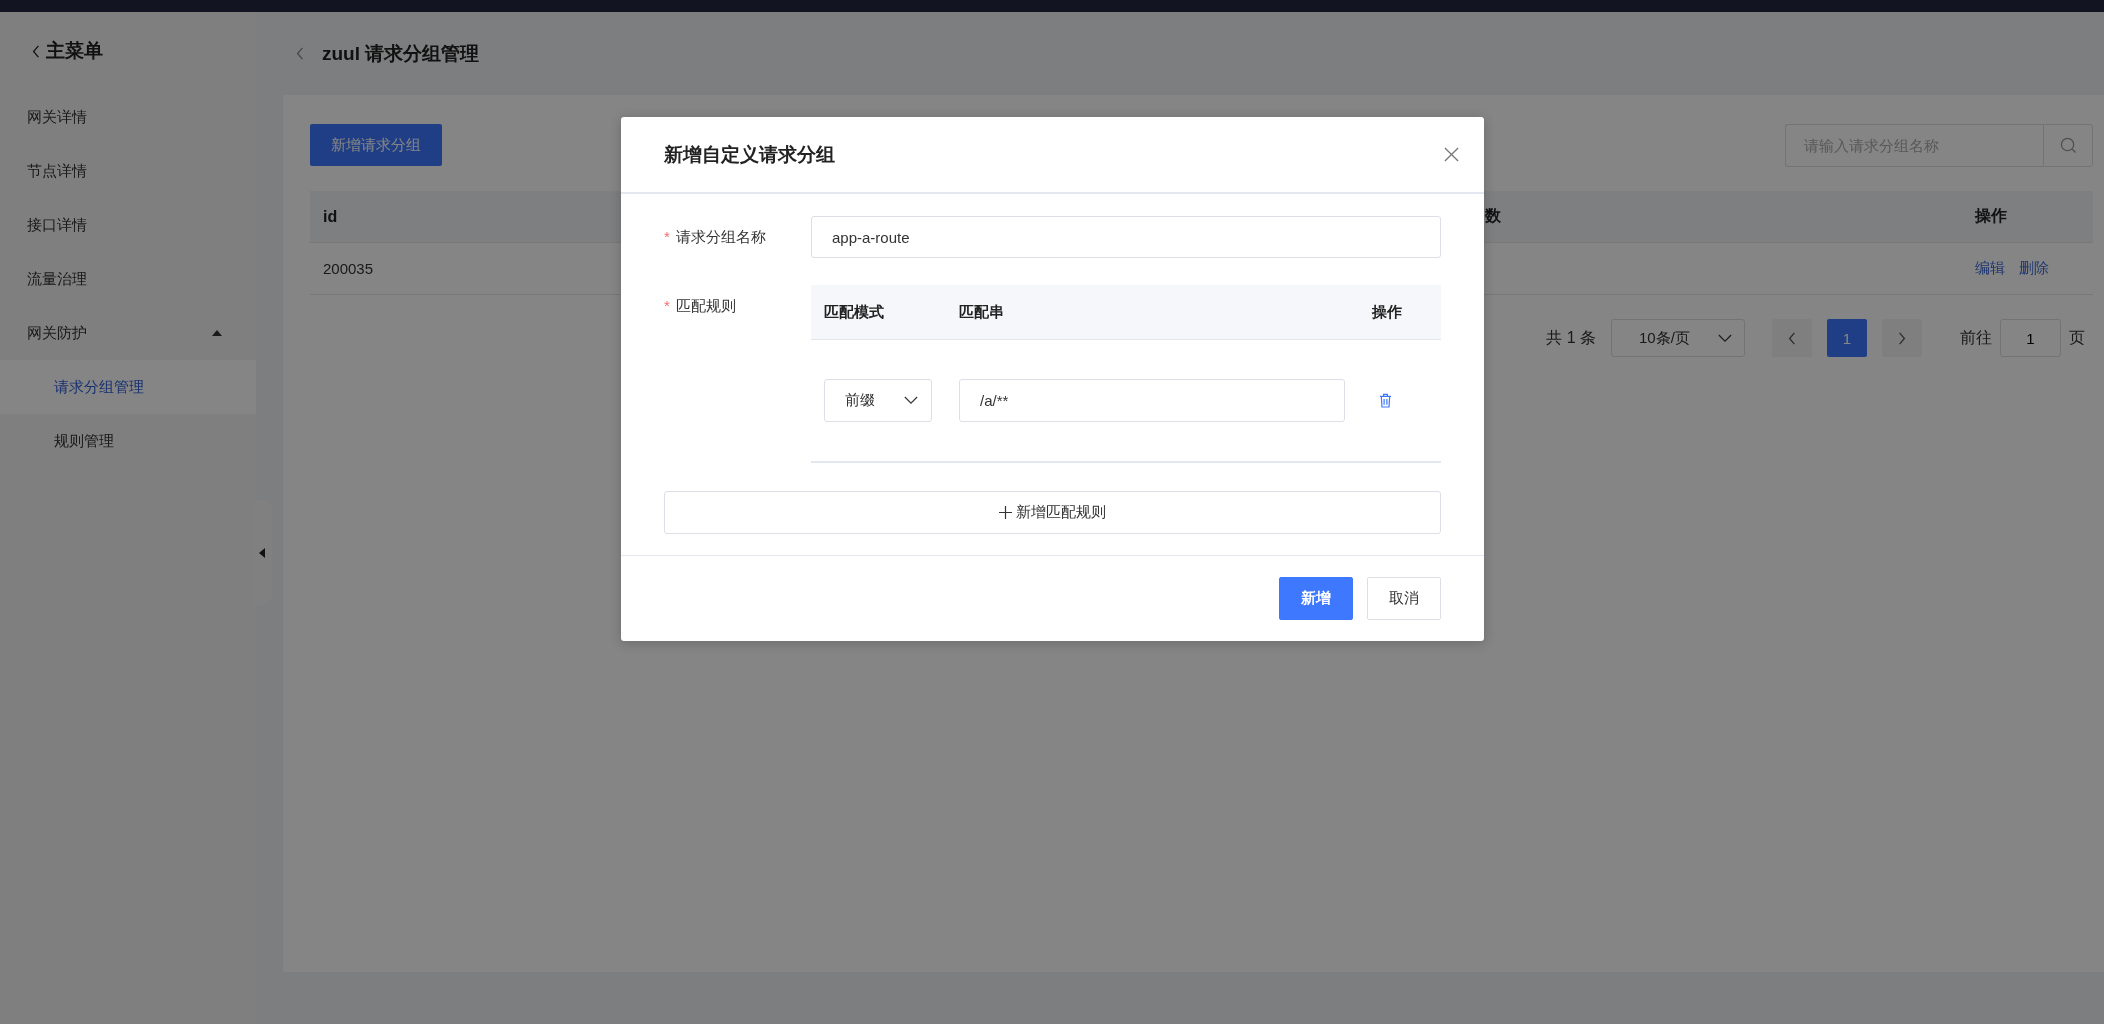 The width and height of the screenshot is (2104, 1024). Describe the element at coordinates (1571, 337) in the screenshot. I see `total-count: 共 1 条` at that location.